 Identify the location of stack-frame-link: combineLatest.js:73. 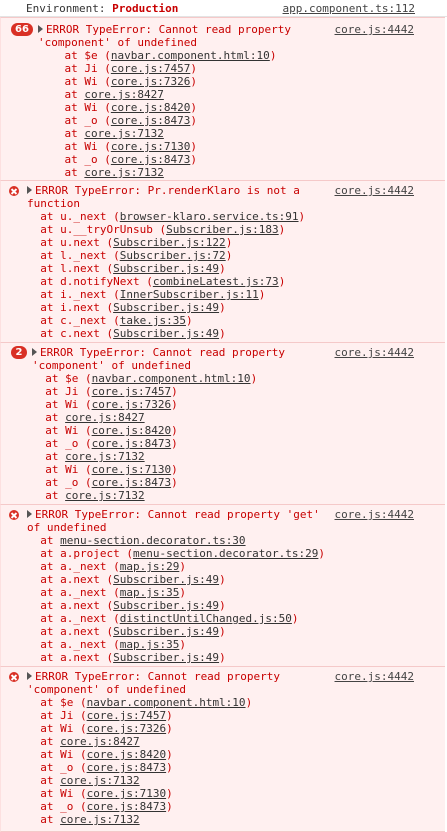
(216, 281).